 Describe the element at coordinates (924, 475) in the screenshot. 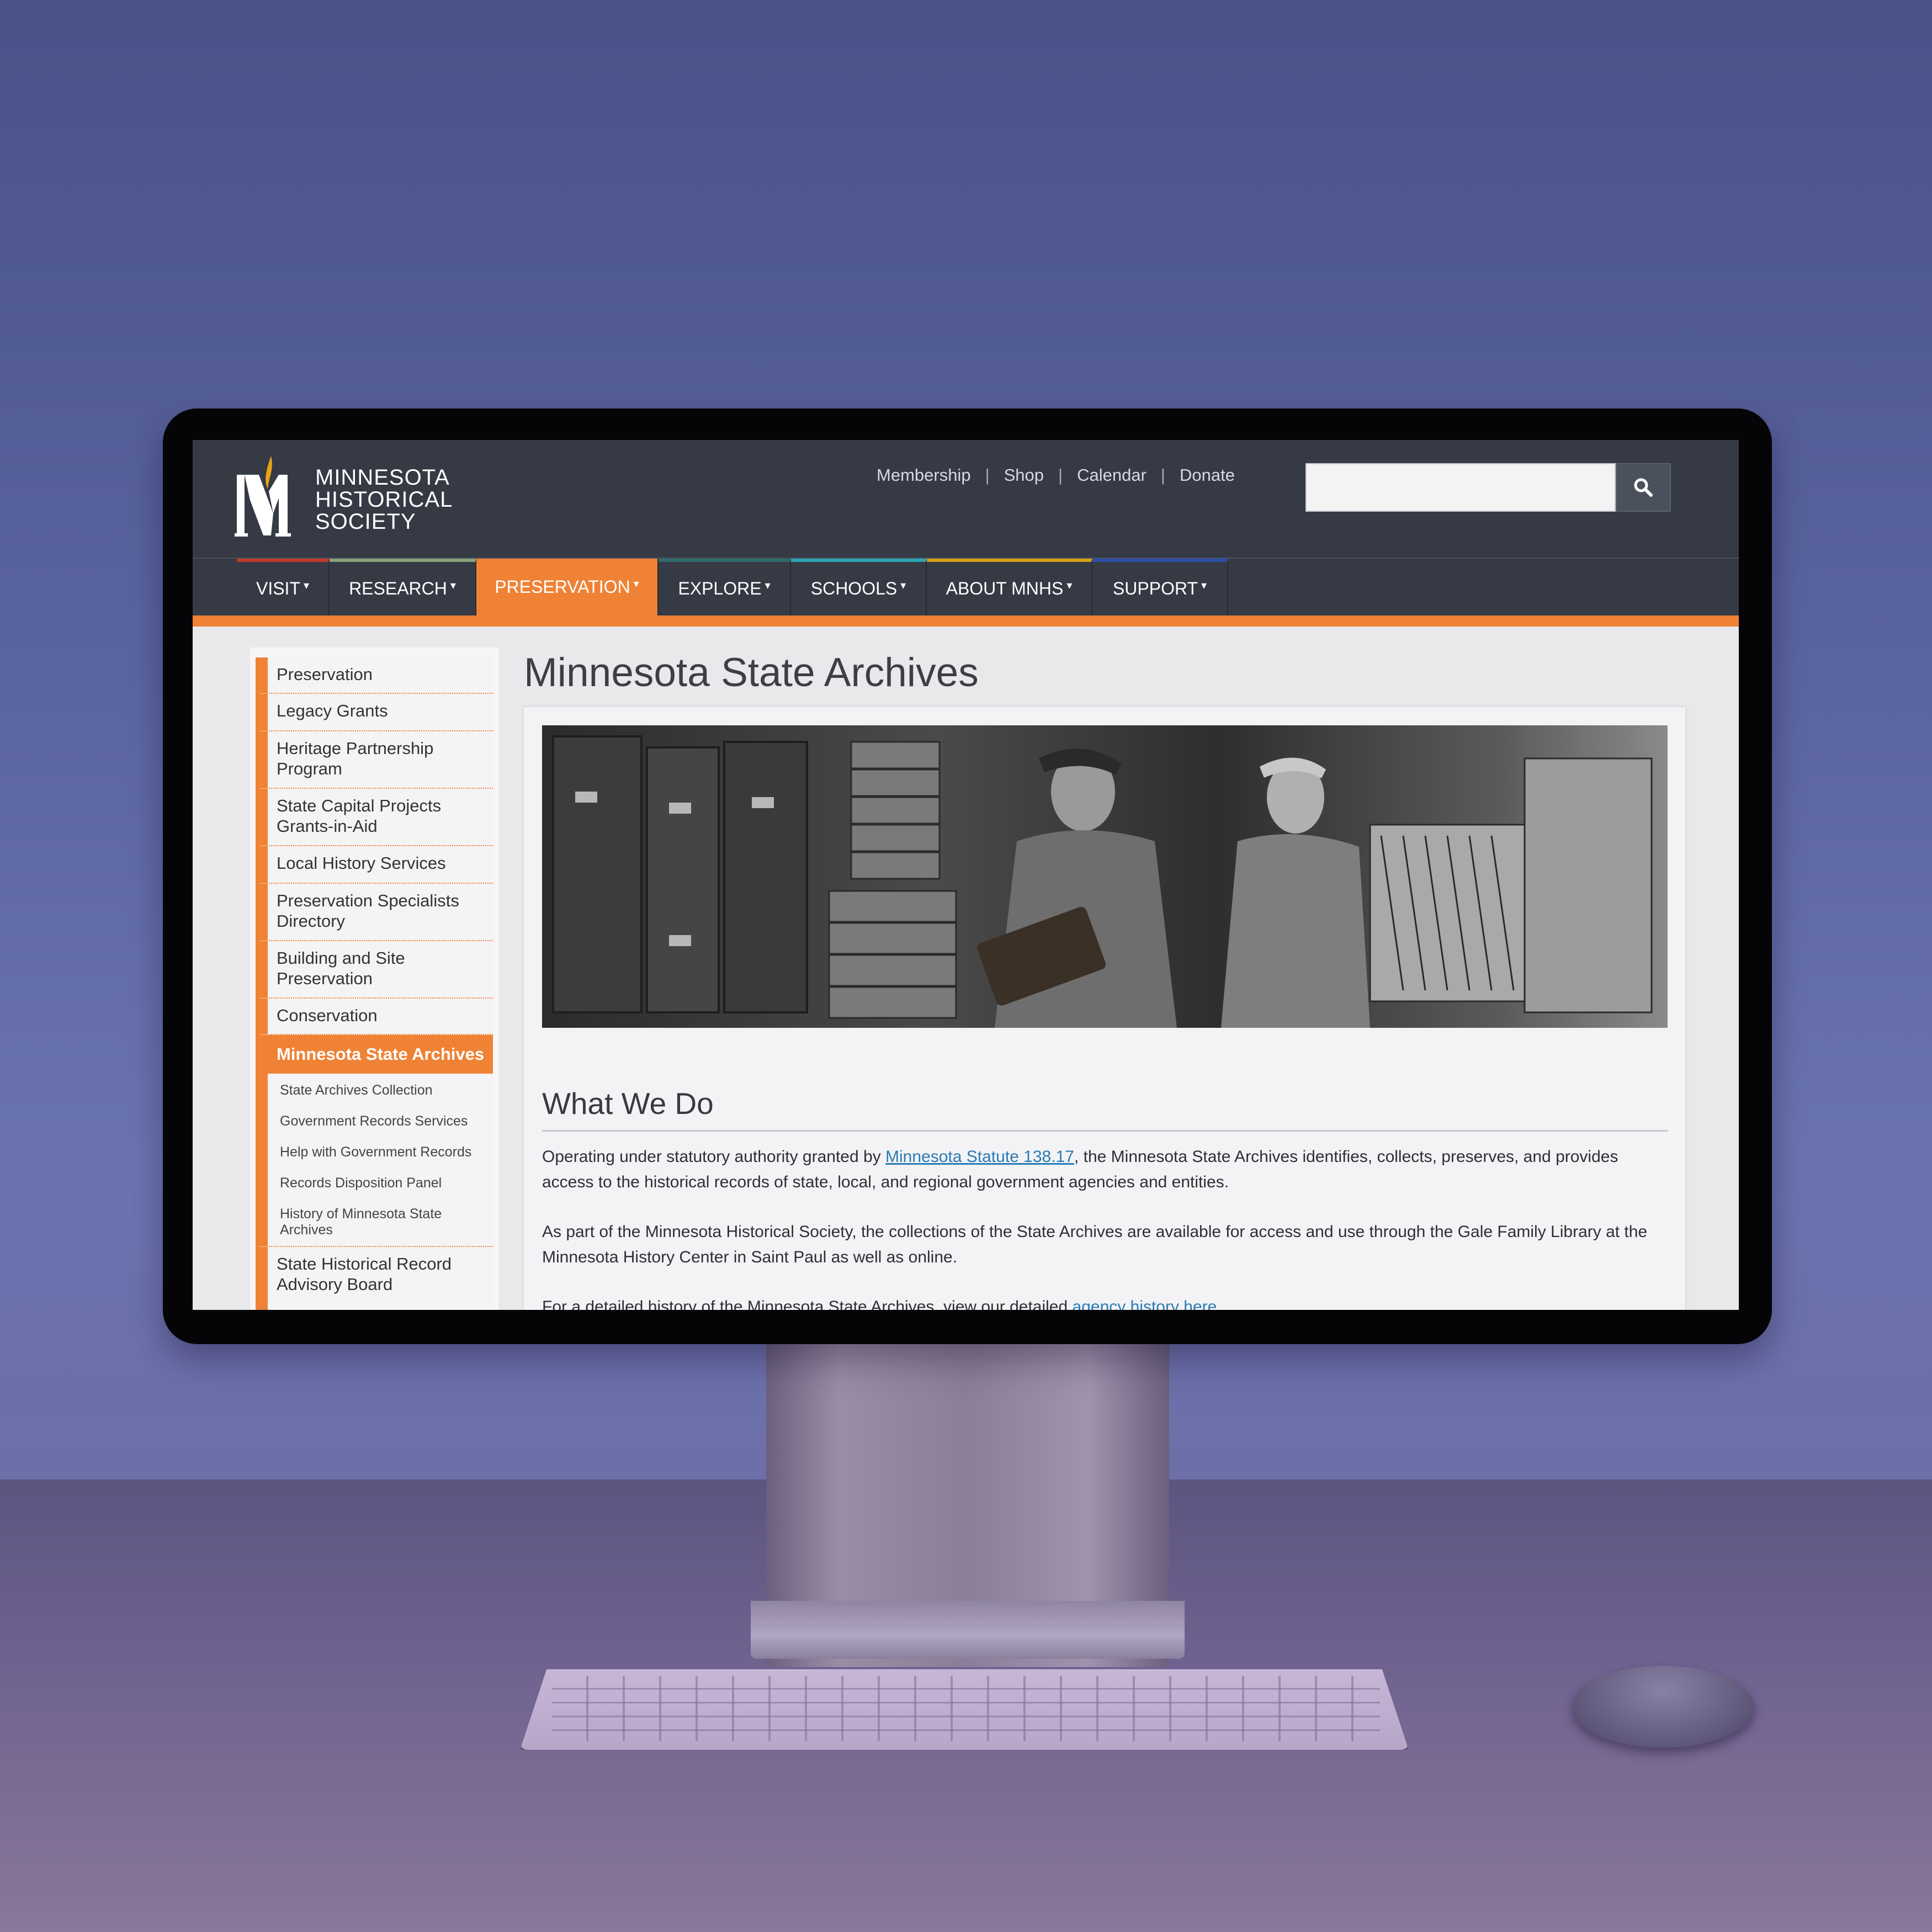

I see `membership-link: Membership` at that location.